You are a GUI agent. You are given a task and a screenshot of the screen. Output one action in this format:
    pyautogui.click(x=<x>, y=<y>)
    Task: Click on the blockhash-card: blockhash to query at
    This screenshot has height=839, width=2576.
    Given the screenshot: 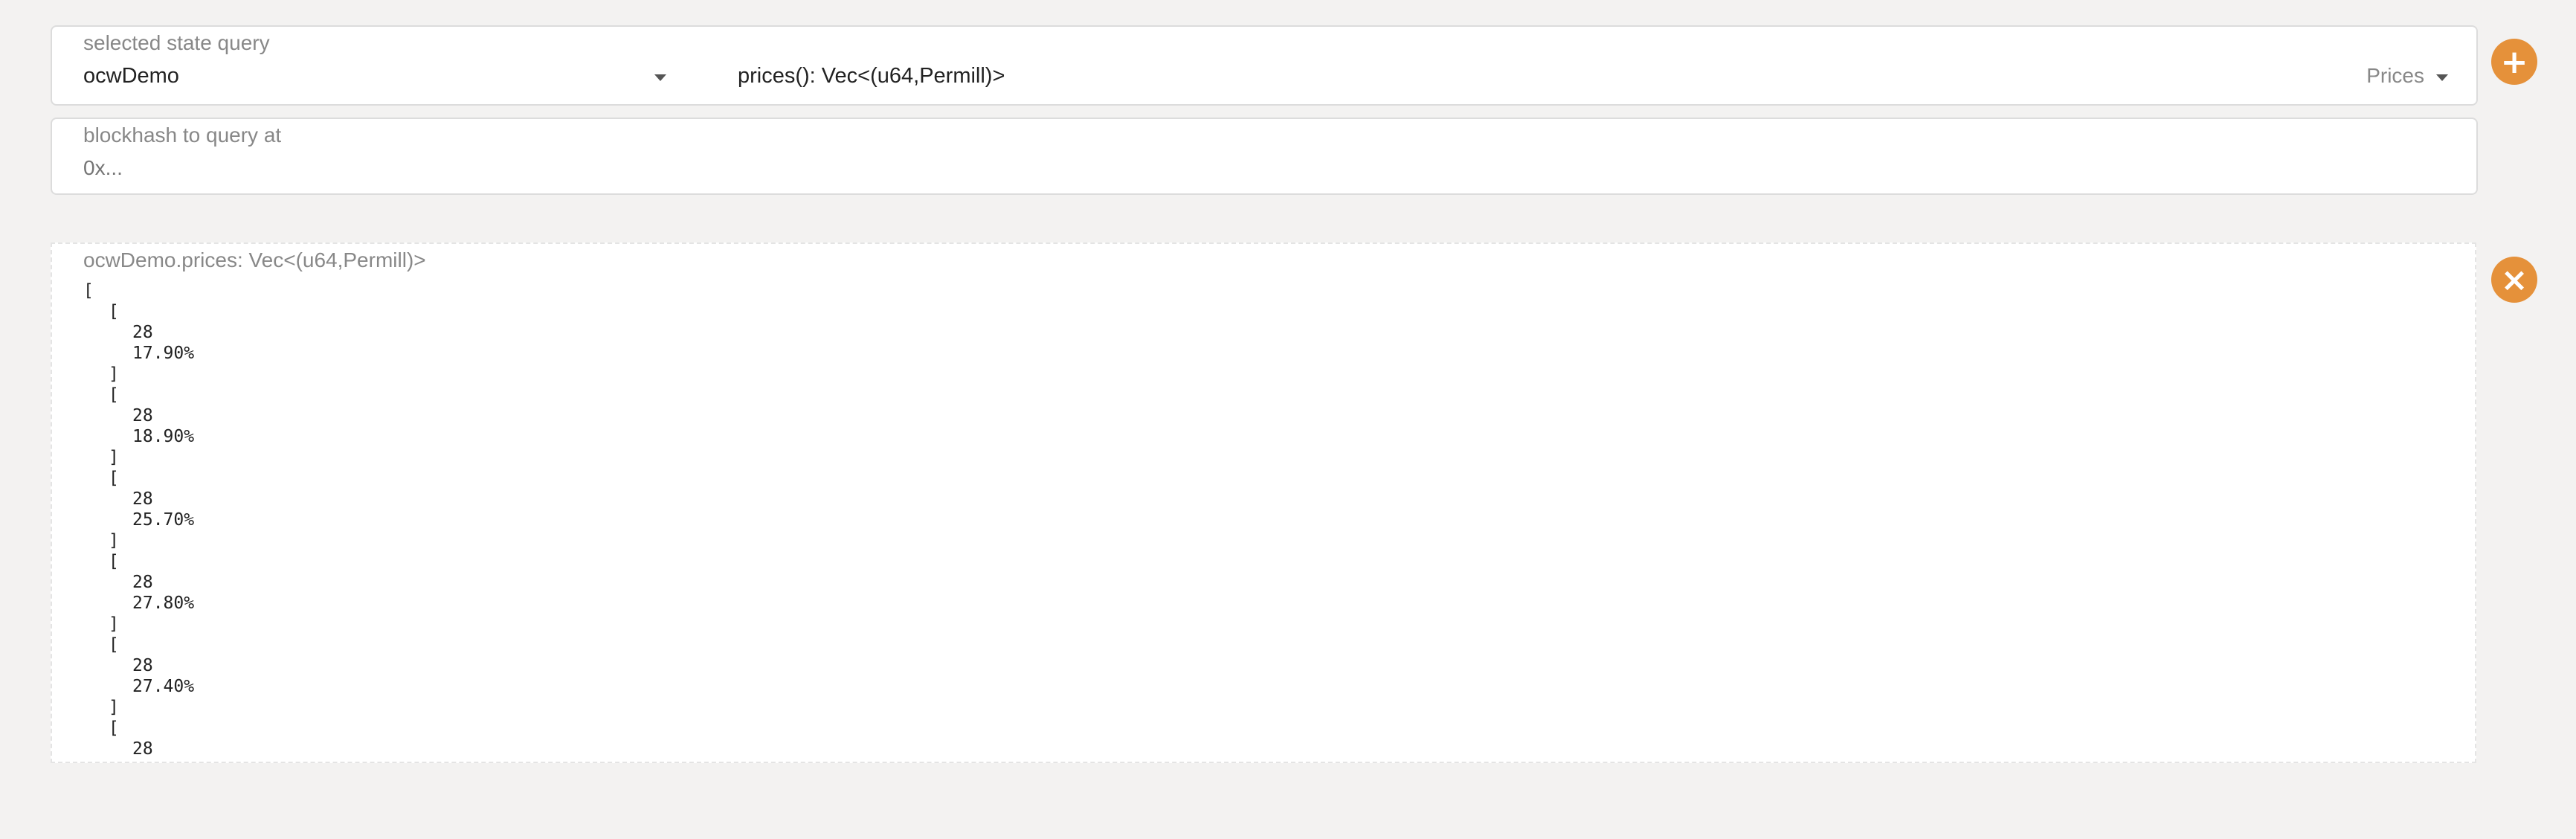 What is the action you would take?
    pyautogui.click(x=1264, y=156)
    